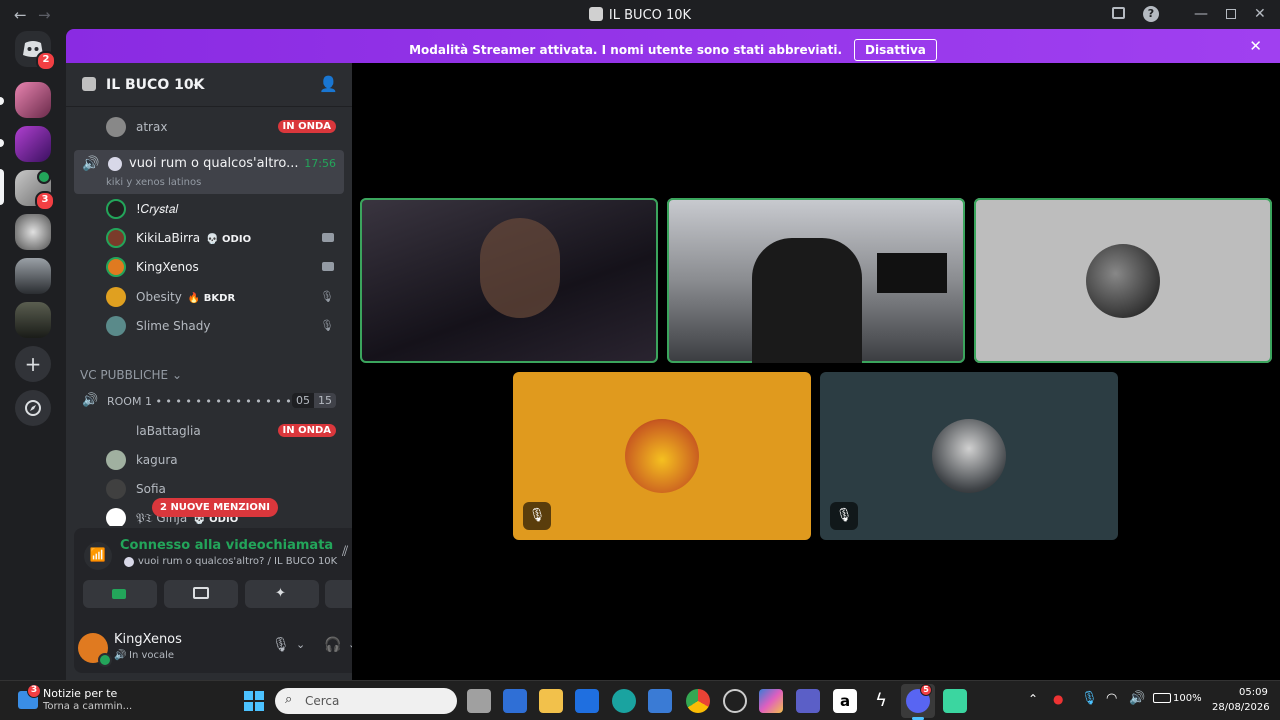 The height and width of the screenshot is (720, 1280). Describe the element at coordinates (551, 701) in the screenshot. I see `file-explorer-icon` at that location.